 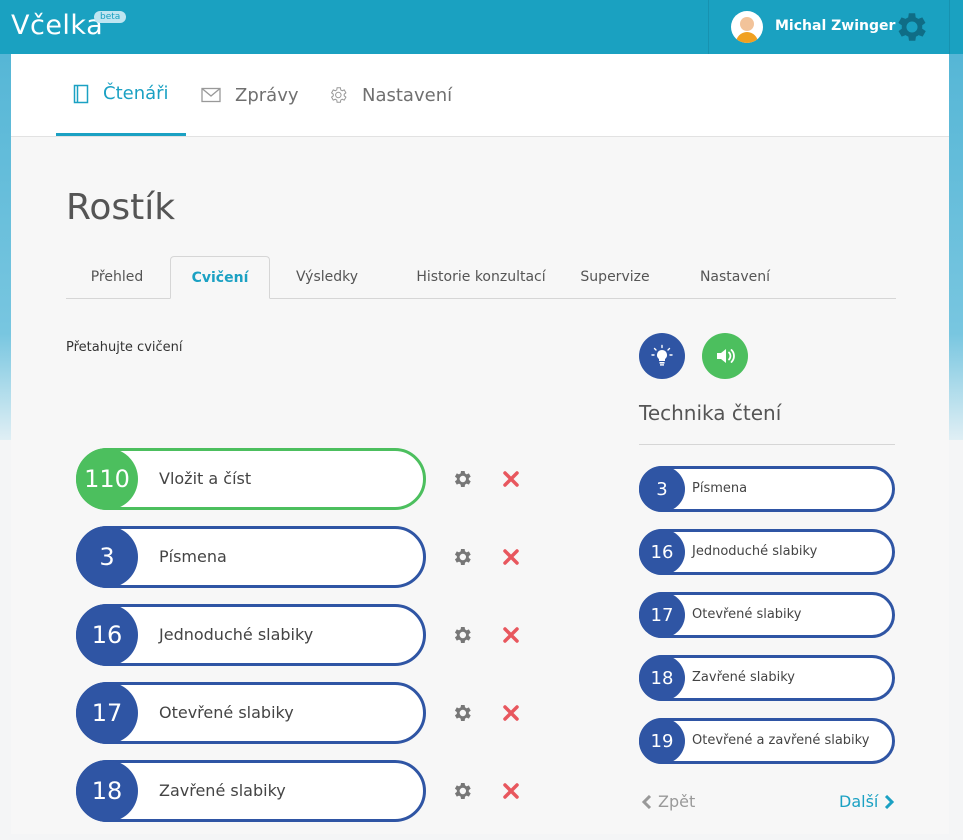 I want to click on beta-badge: beta, so click(x=110, y=17).